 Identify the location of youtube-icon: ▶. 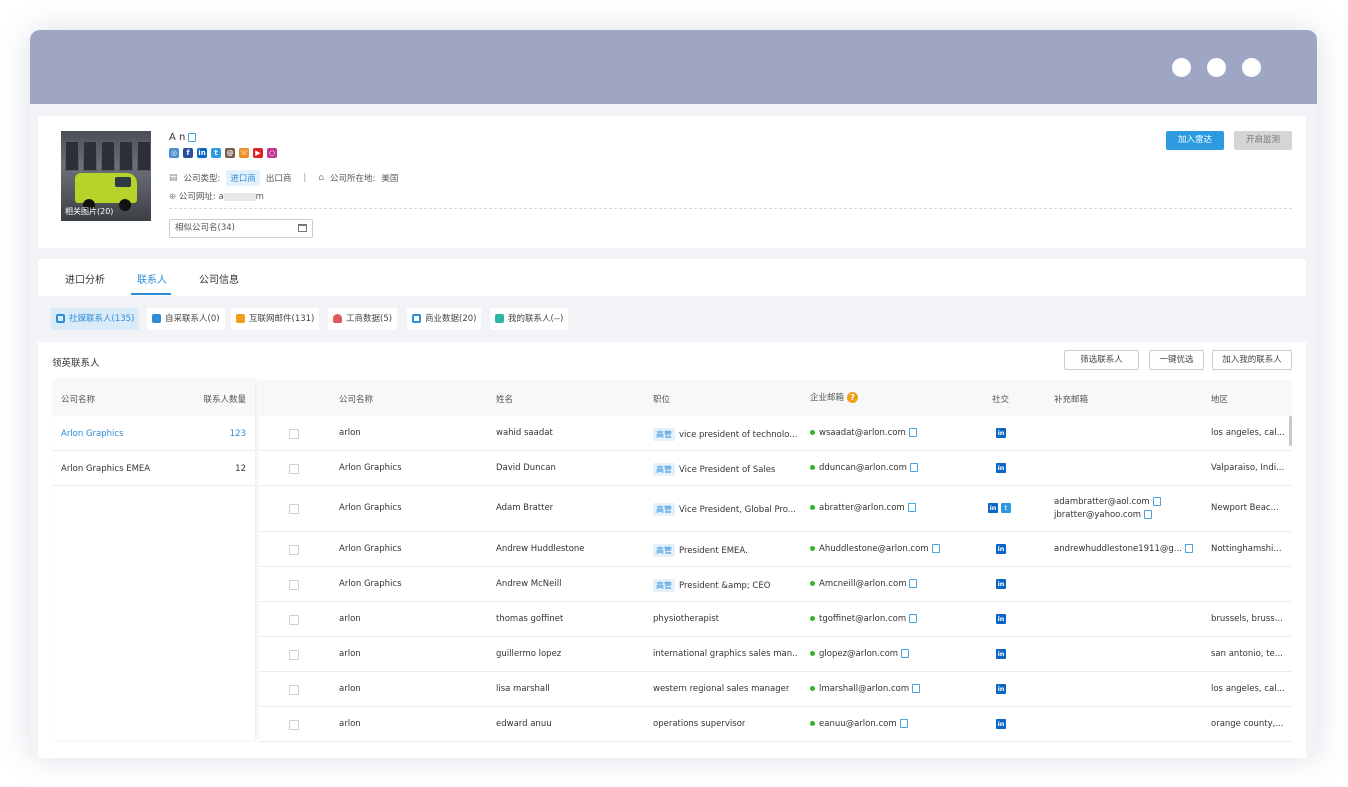
(258, 153).